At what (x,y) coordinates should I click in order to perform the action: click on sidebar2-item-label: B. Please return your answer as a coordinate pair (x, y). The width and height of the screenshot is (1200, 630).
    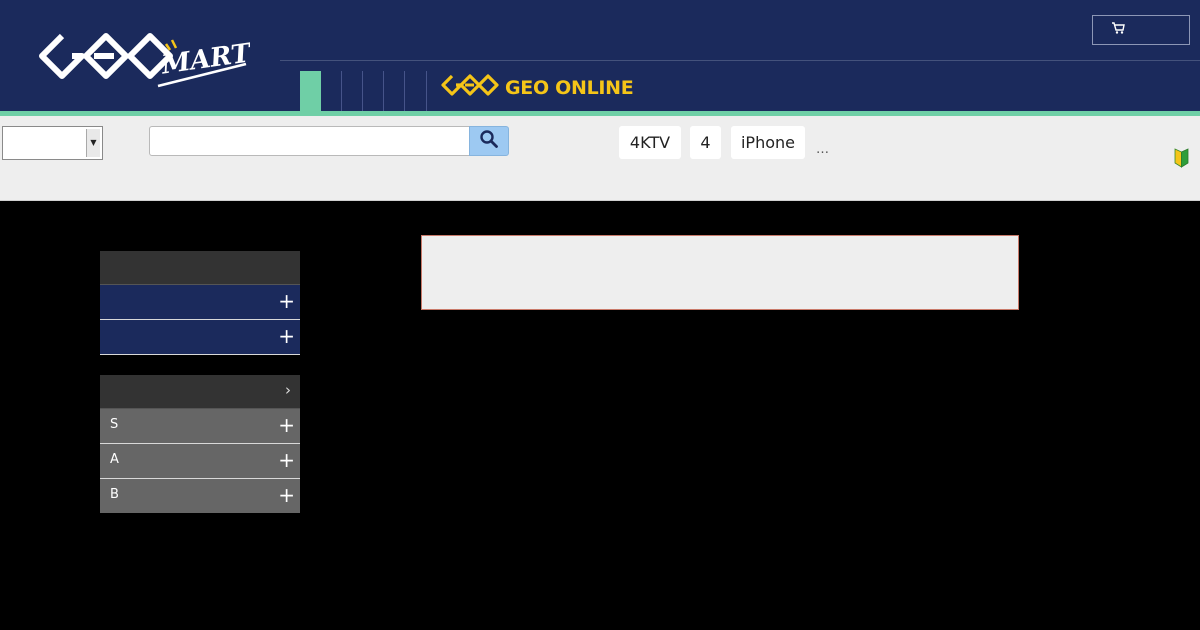
    Looking at the image, I should click on (114, 494).